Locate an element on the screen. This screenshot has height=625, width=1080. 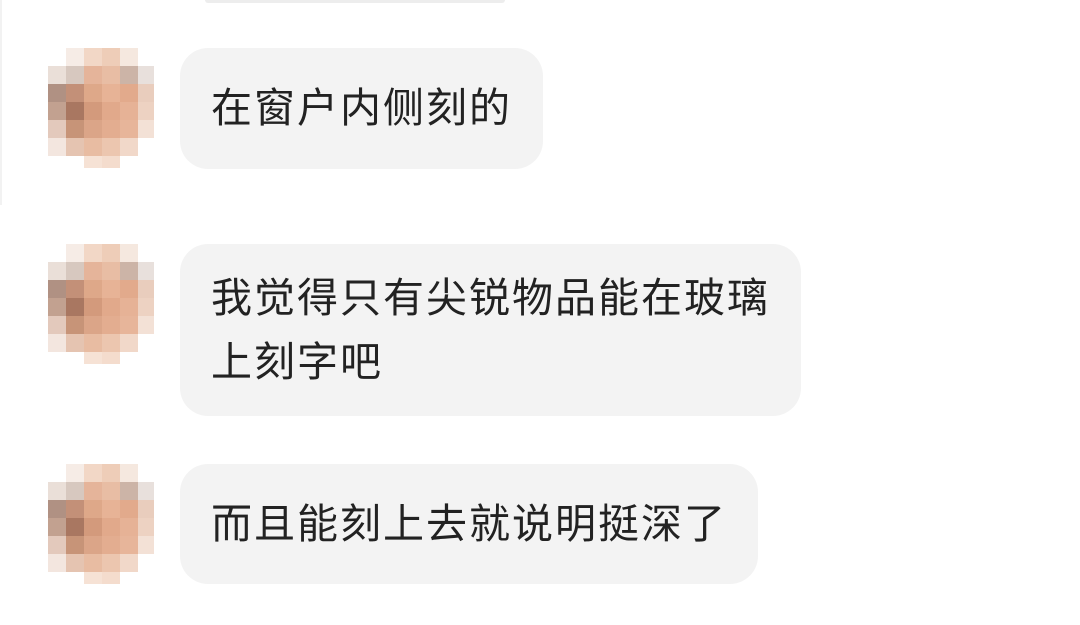
message-text: 上刻字吧 is located at coordinates (297, 362).